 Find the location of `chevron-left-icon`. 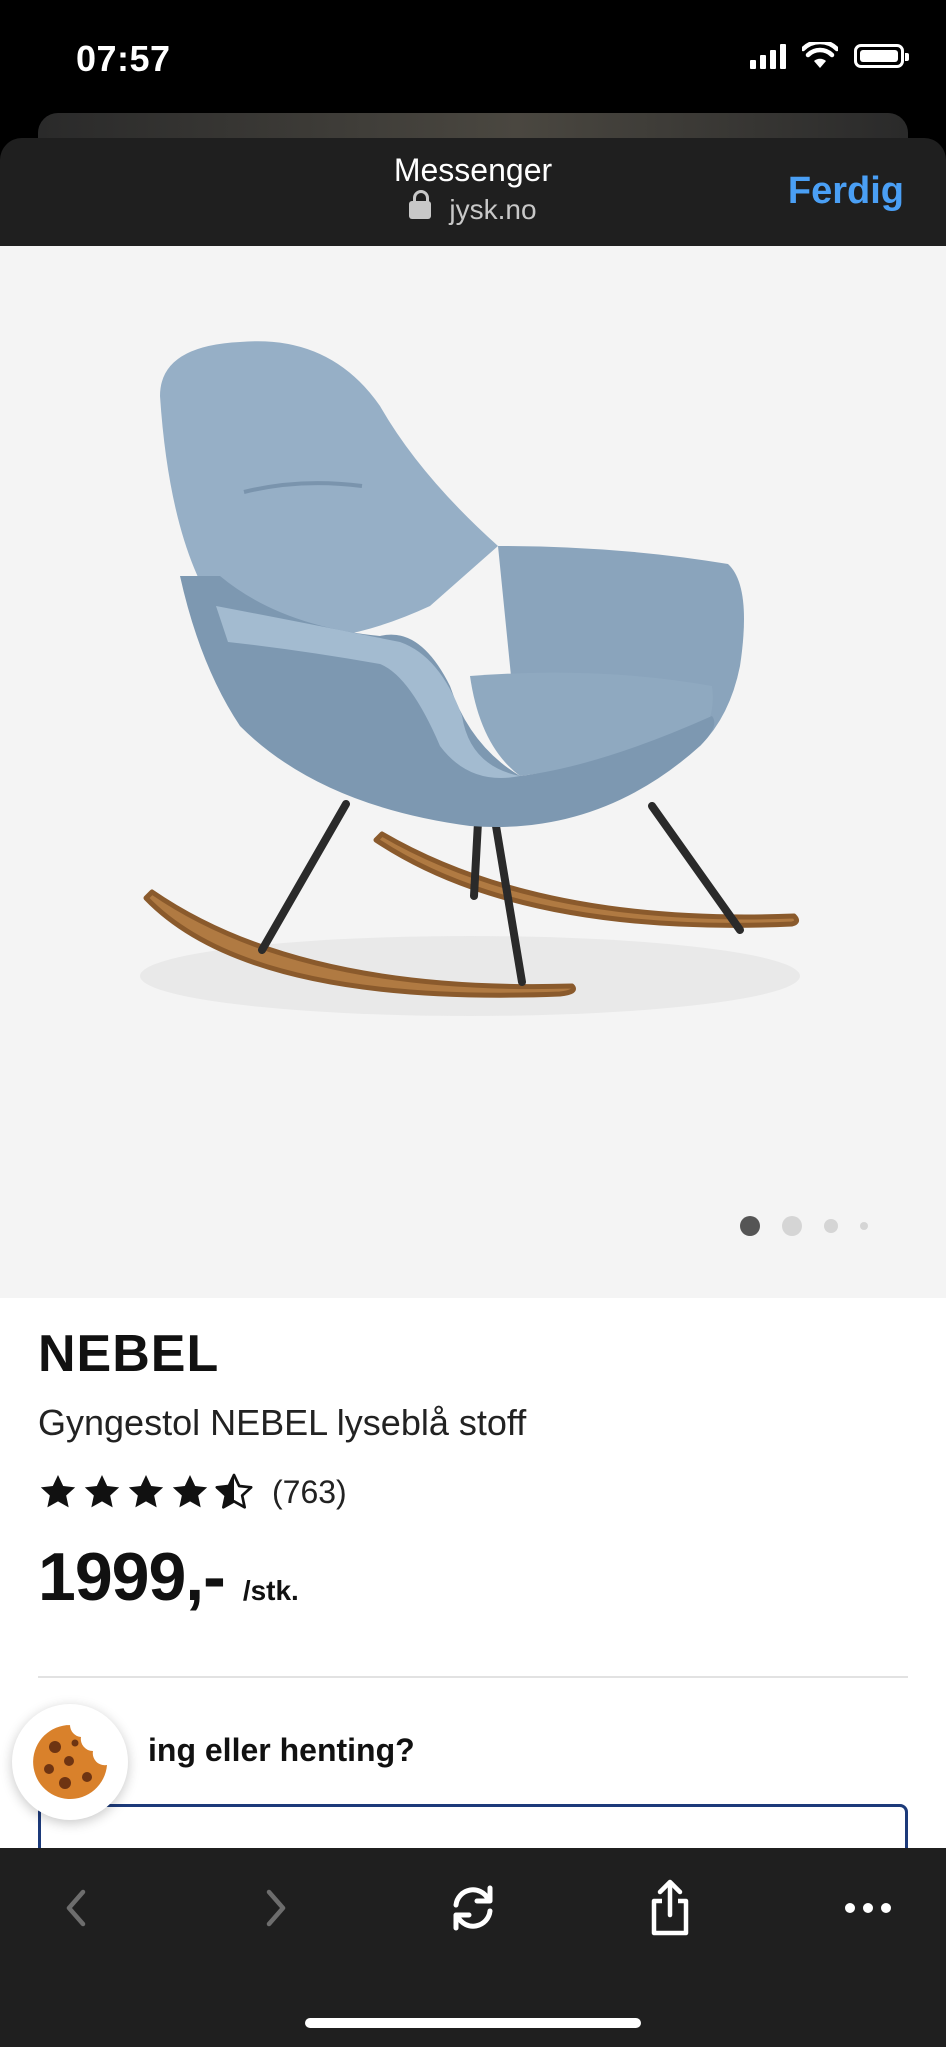

chevron-left-icon is located at coordinates (76, 1908).